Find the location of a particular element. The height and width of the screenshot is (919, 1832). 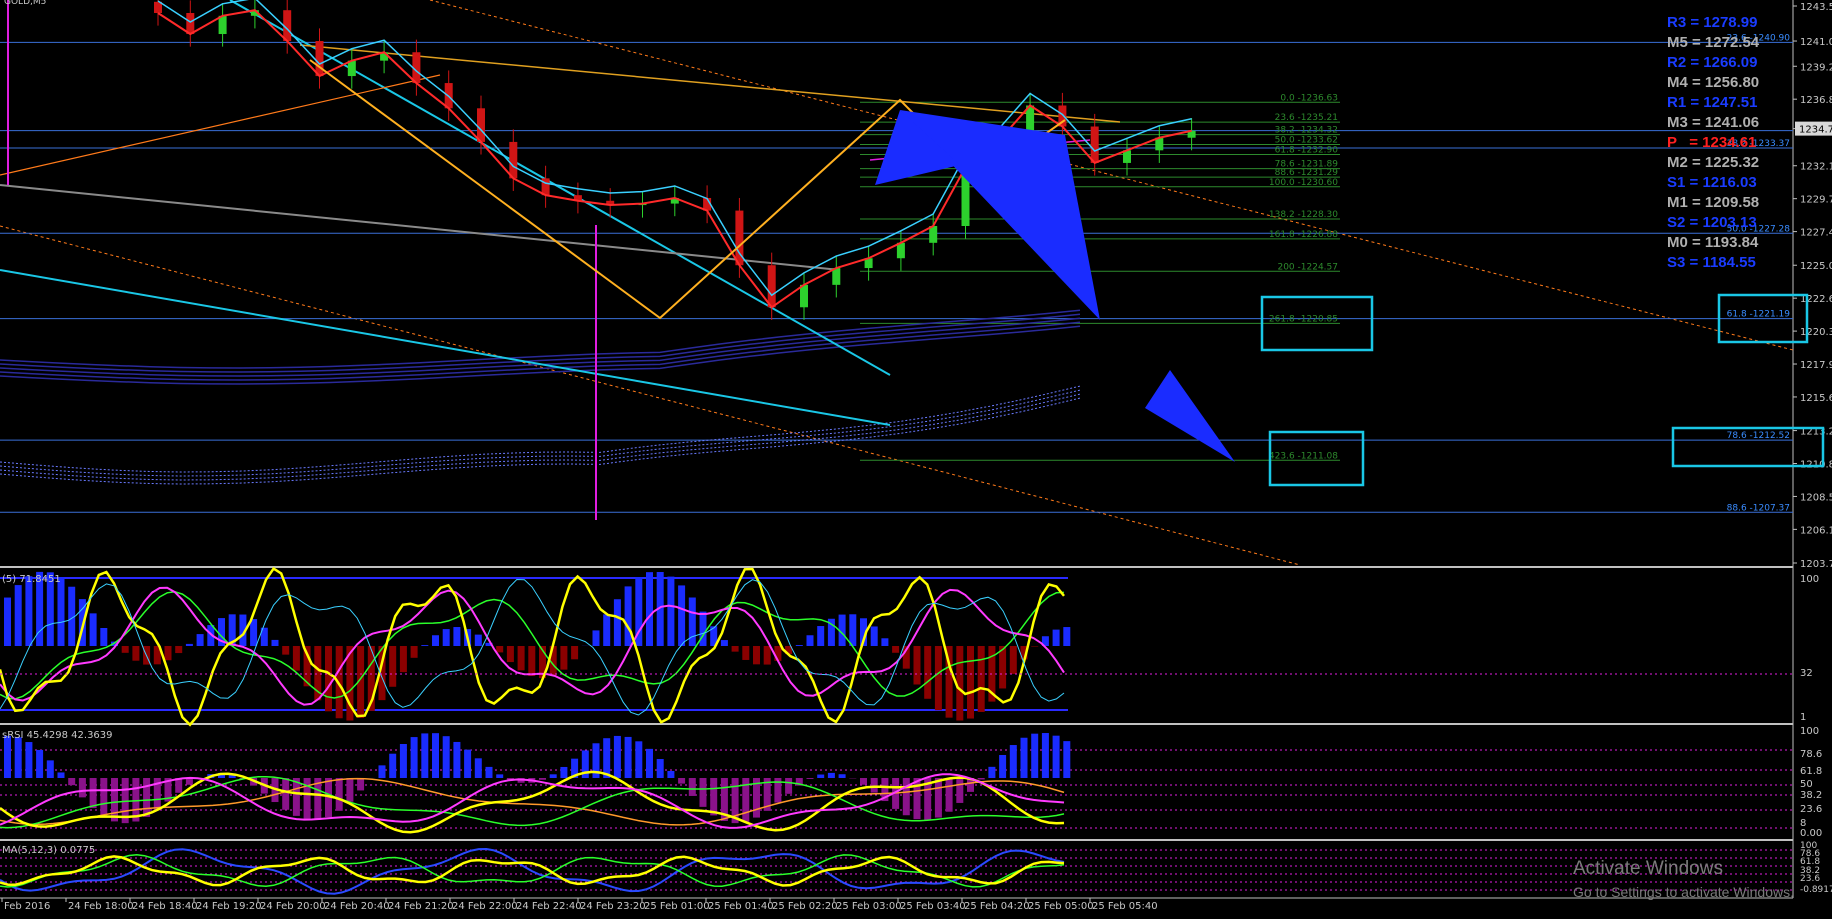

pivot-p: P = 1234.61 is located at coordinates (1712, 142).